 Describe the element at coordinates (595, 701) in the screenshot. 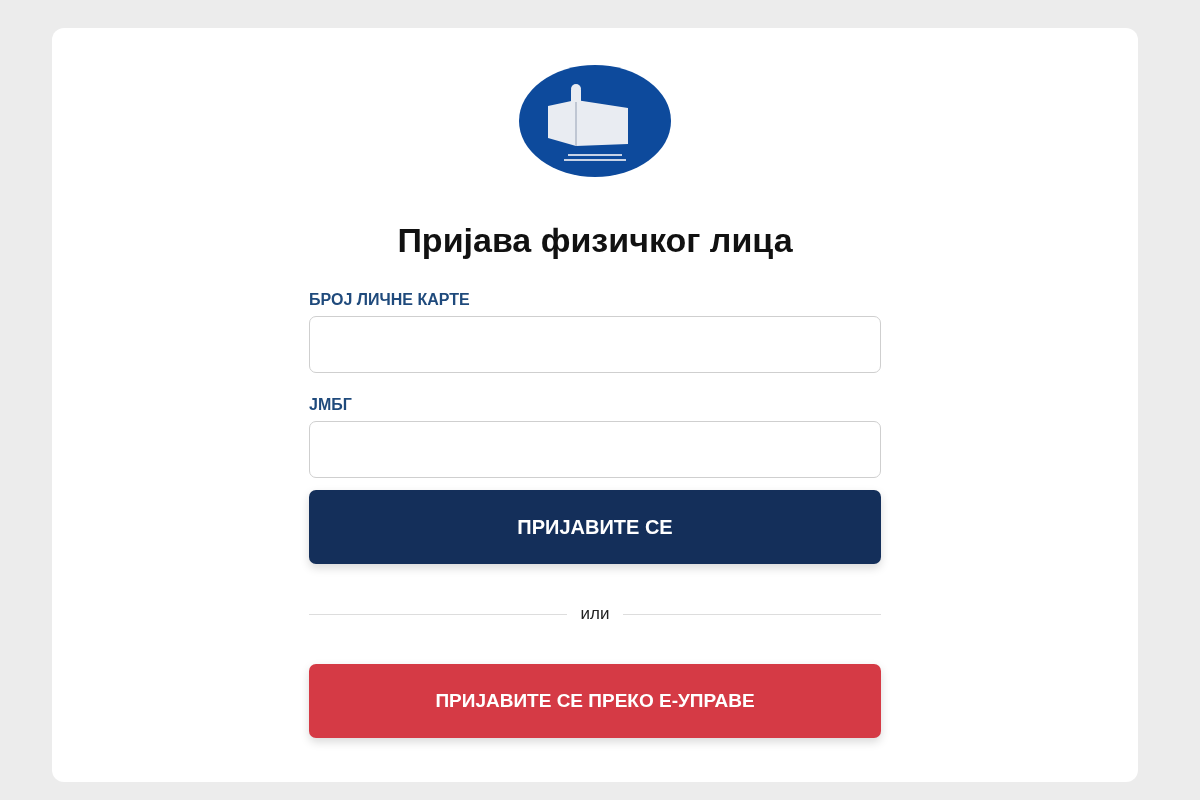

I see `e-government-login-button: ПРИЈАВИТЕ СЕ ПРЕКО Е-УПРАВЕ` at that location.